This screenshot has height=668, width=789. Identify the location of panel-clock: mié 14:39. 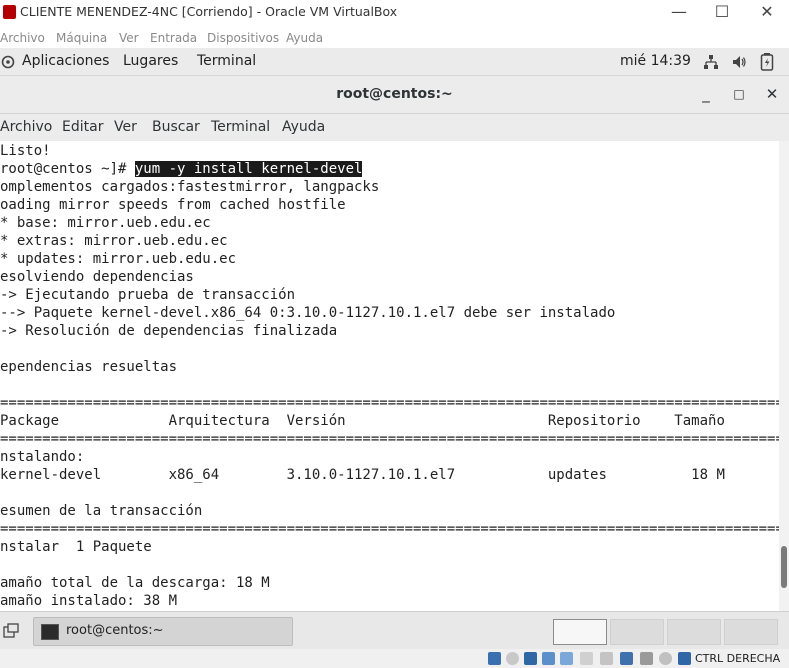
(655, 61).